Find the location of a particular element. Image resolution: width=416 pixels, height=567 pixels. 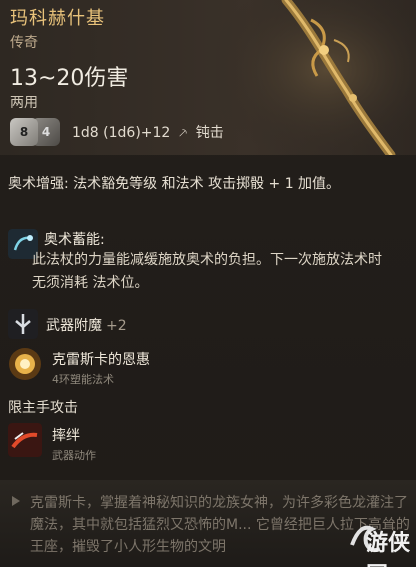

dice-formula-line: 1d8 (1d6)+12 ⸕ 钝击 is located at coordinates (148, 132).